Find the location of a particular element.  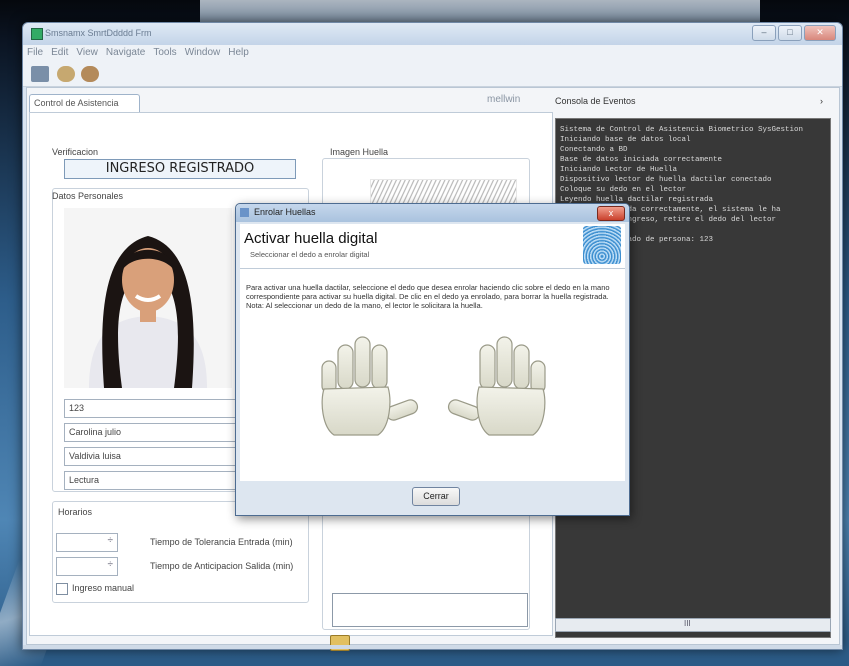

dialog-close-button: x is located at coordinates (611, 213).